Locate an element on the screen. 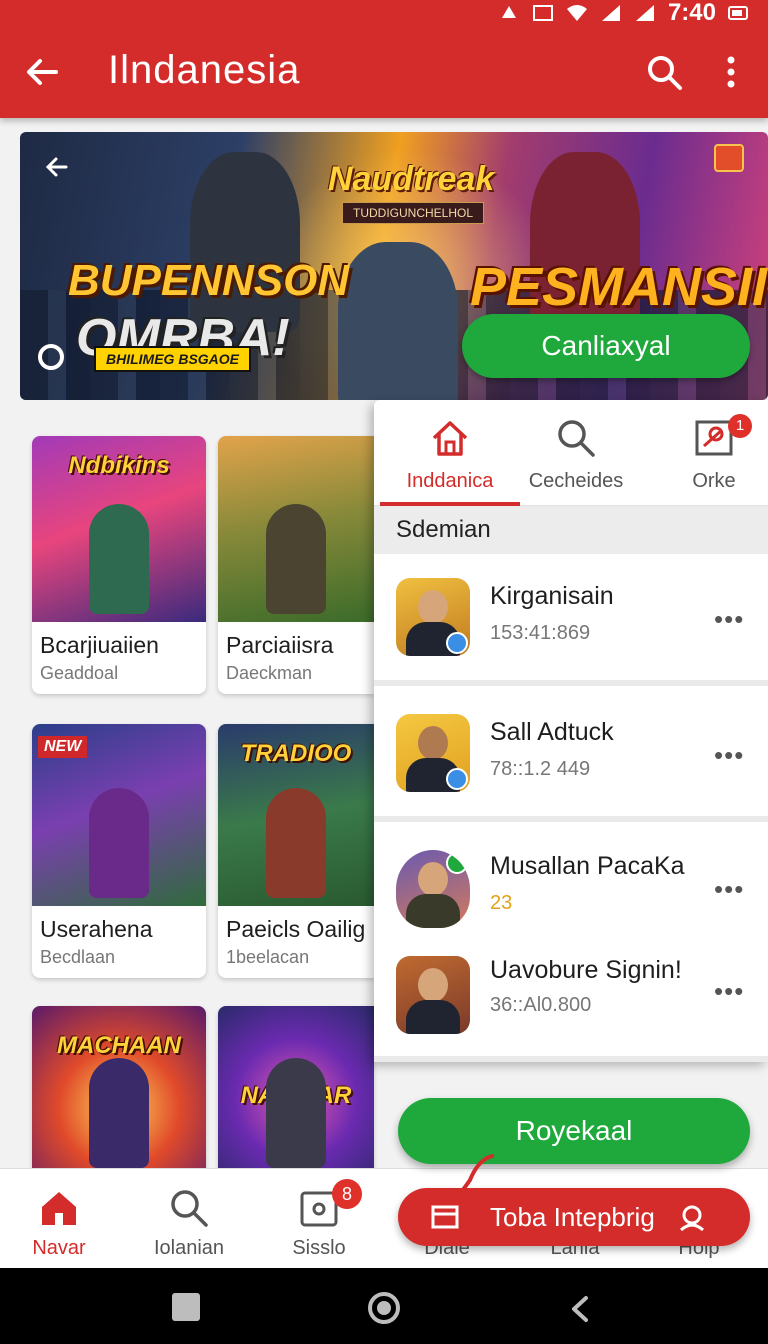 The height and width of the screenshot is (1344, 768). tab-search: Cecheides is located at coordinates (576, 453).